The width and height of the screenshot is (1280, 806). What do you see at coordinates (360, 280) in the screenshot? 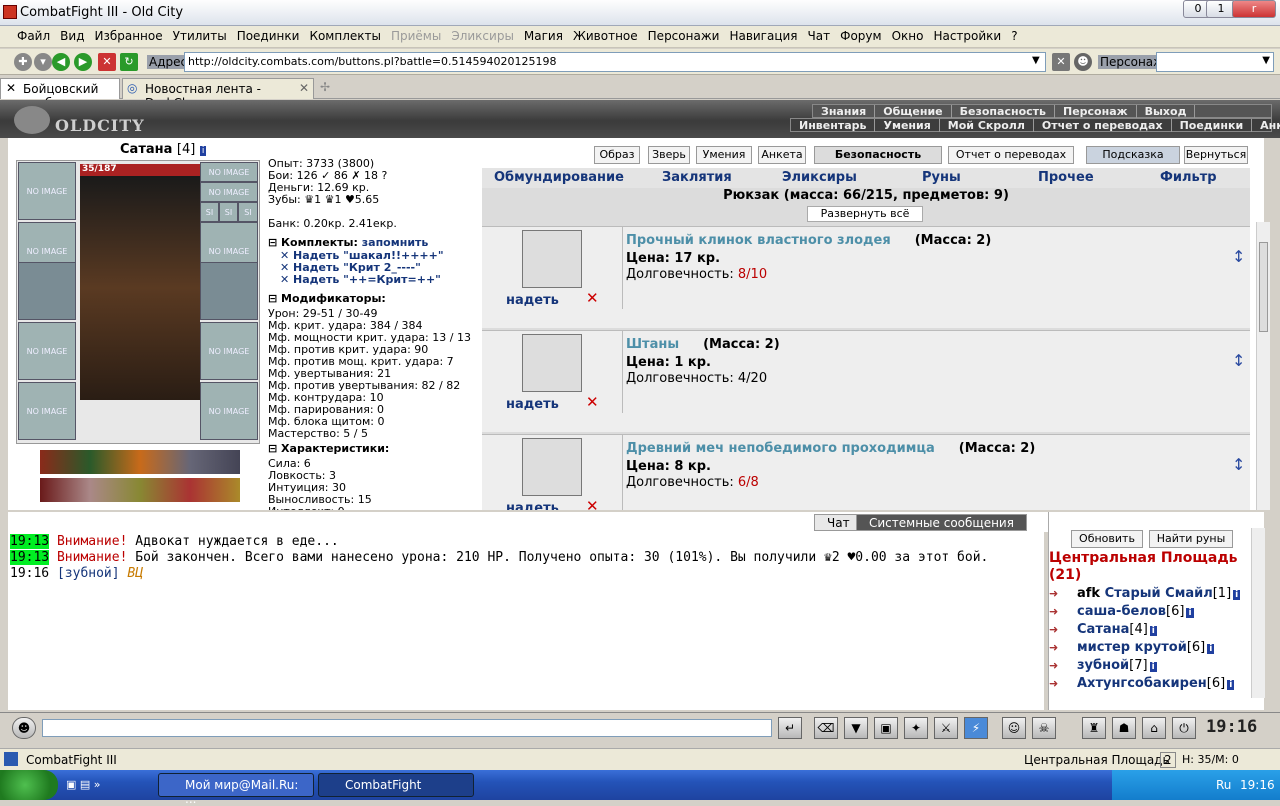
I see `set-item: ✕ Надеть "++=Крит=++"` at bounding box center [360, 280].